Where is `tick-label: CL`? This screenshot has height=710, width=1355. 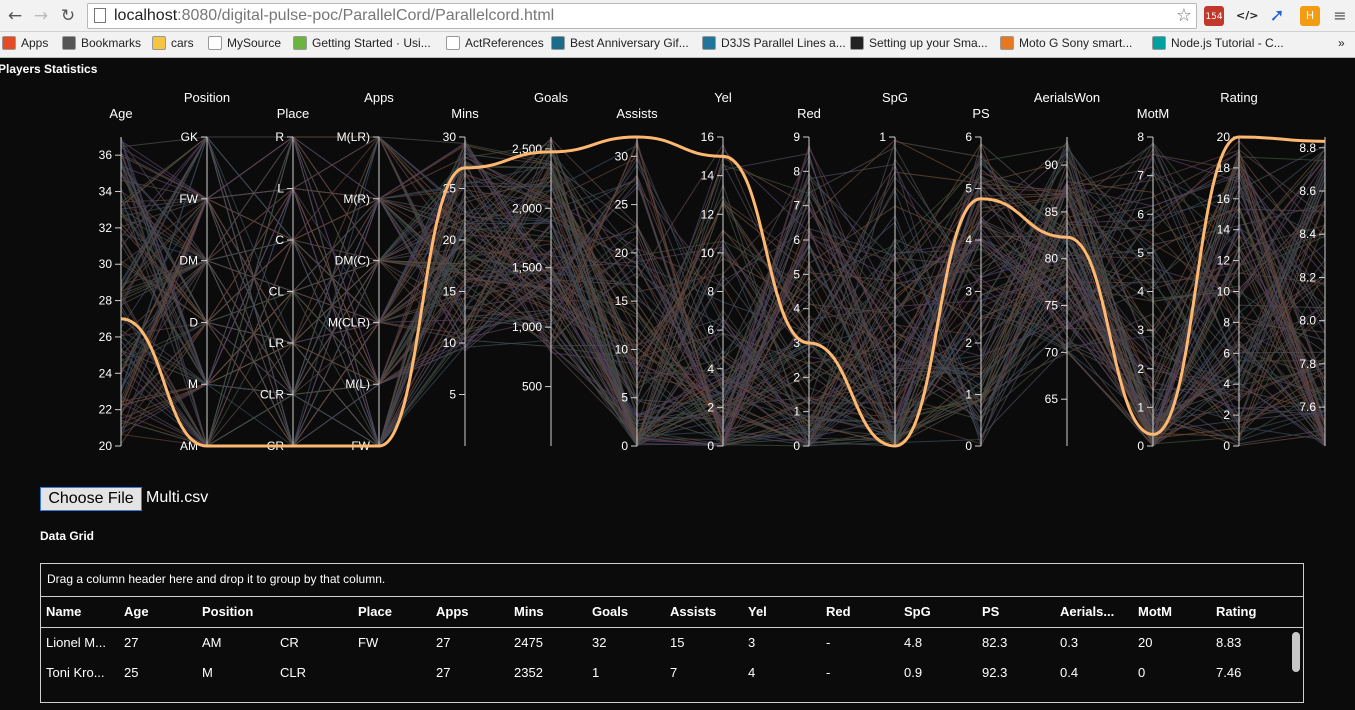
tick-label: CL is located at coordinates (277, 292).